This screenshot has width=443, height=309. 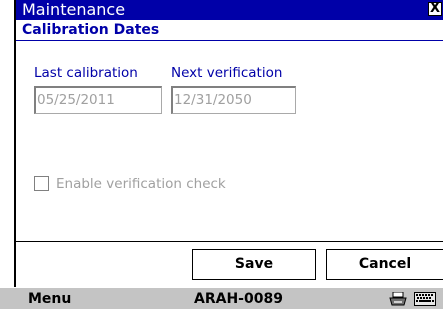 What do you see at coordinates (398, 299) in the screenshot?
I see `printer-icon` at bounding box center [398, 299].